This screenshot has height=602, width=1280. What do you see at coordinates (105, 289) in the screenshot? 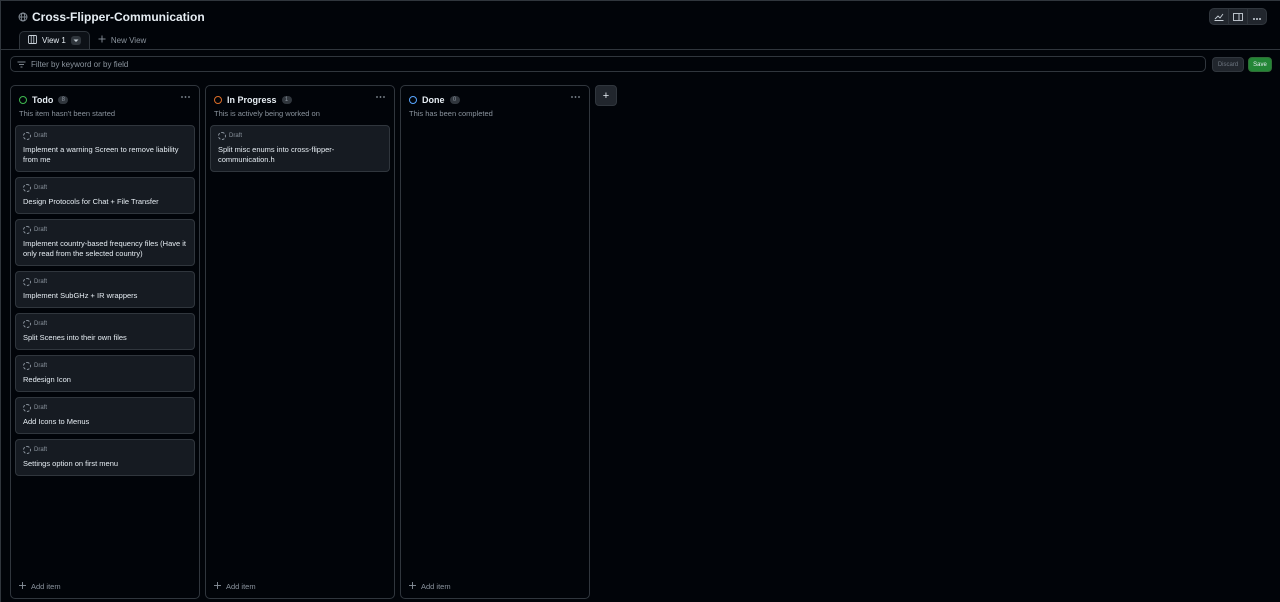
I see `board-card: Draft Implement SubGHz + IR wrappers` at bounding box center [105, 289].